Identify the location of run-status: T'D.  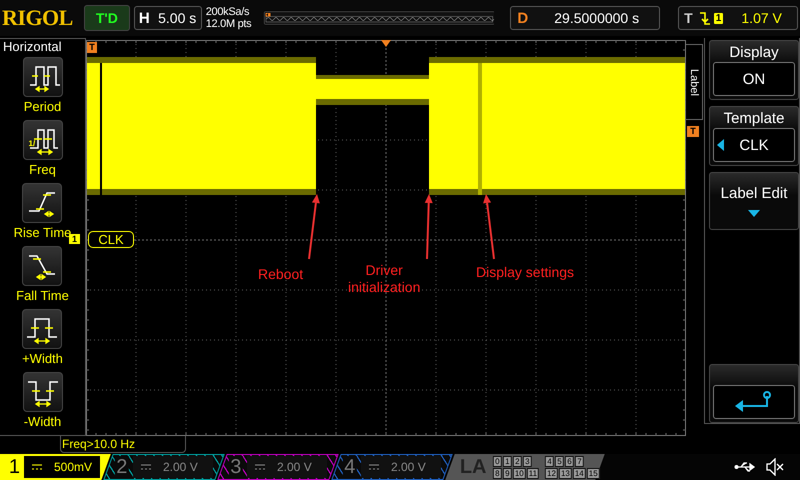
(107, 18).